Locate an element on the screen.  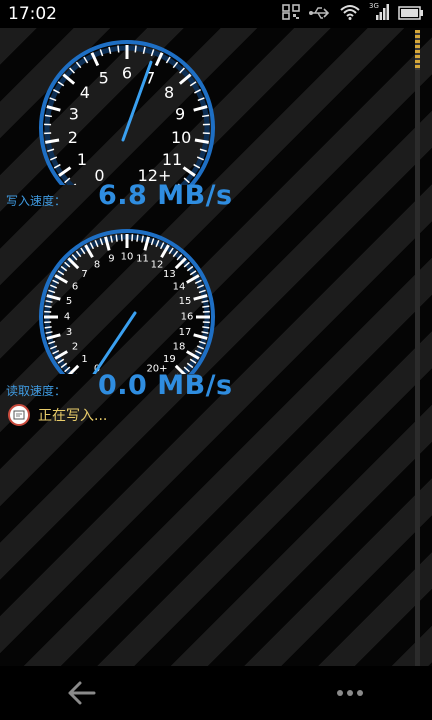
read-gauge-tick-label: 12 is located at coordinates (157, 265).